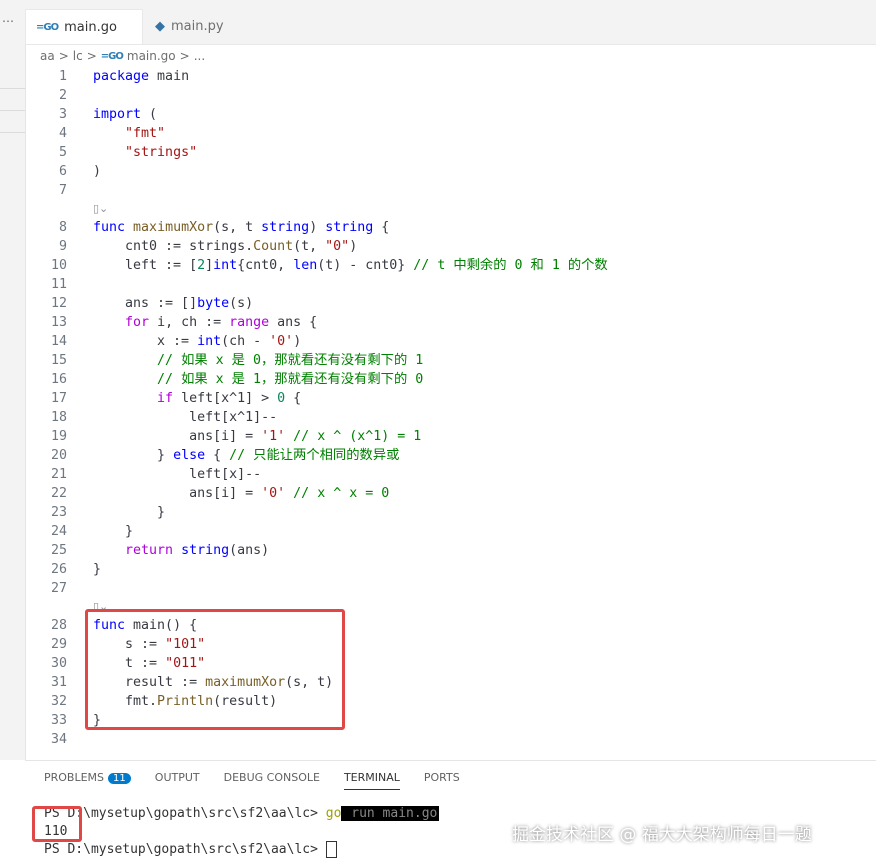 The width and height of the screenshot is (876, 863). I want to click on code-text: package main, so click(141, 76).